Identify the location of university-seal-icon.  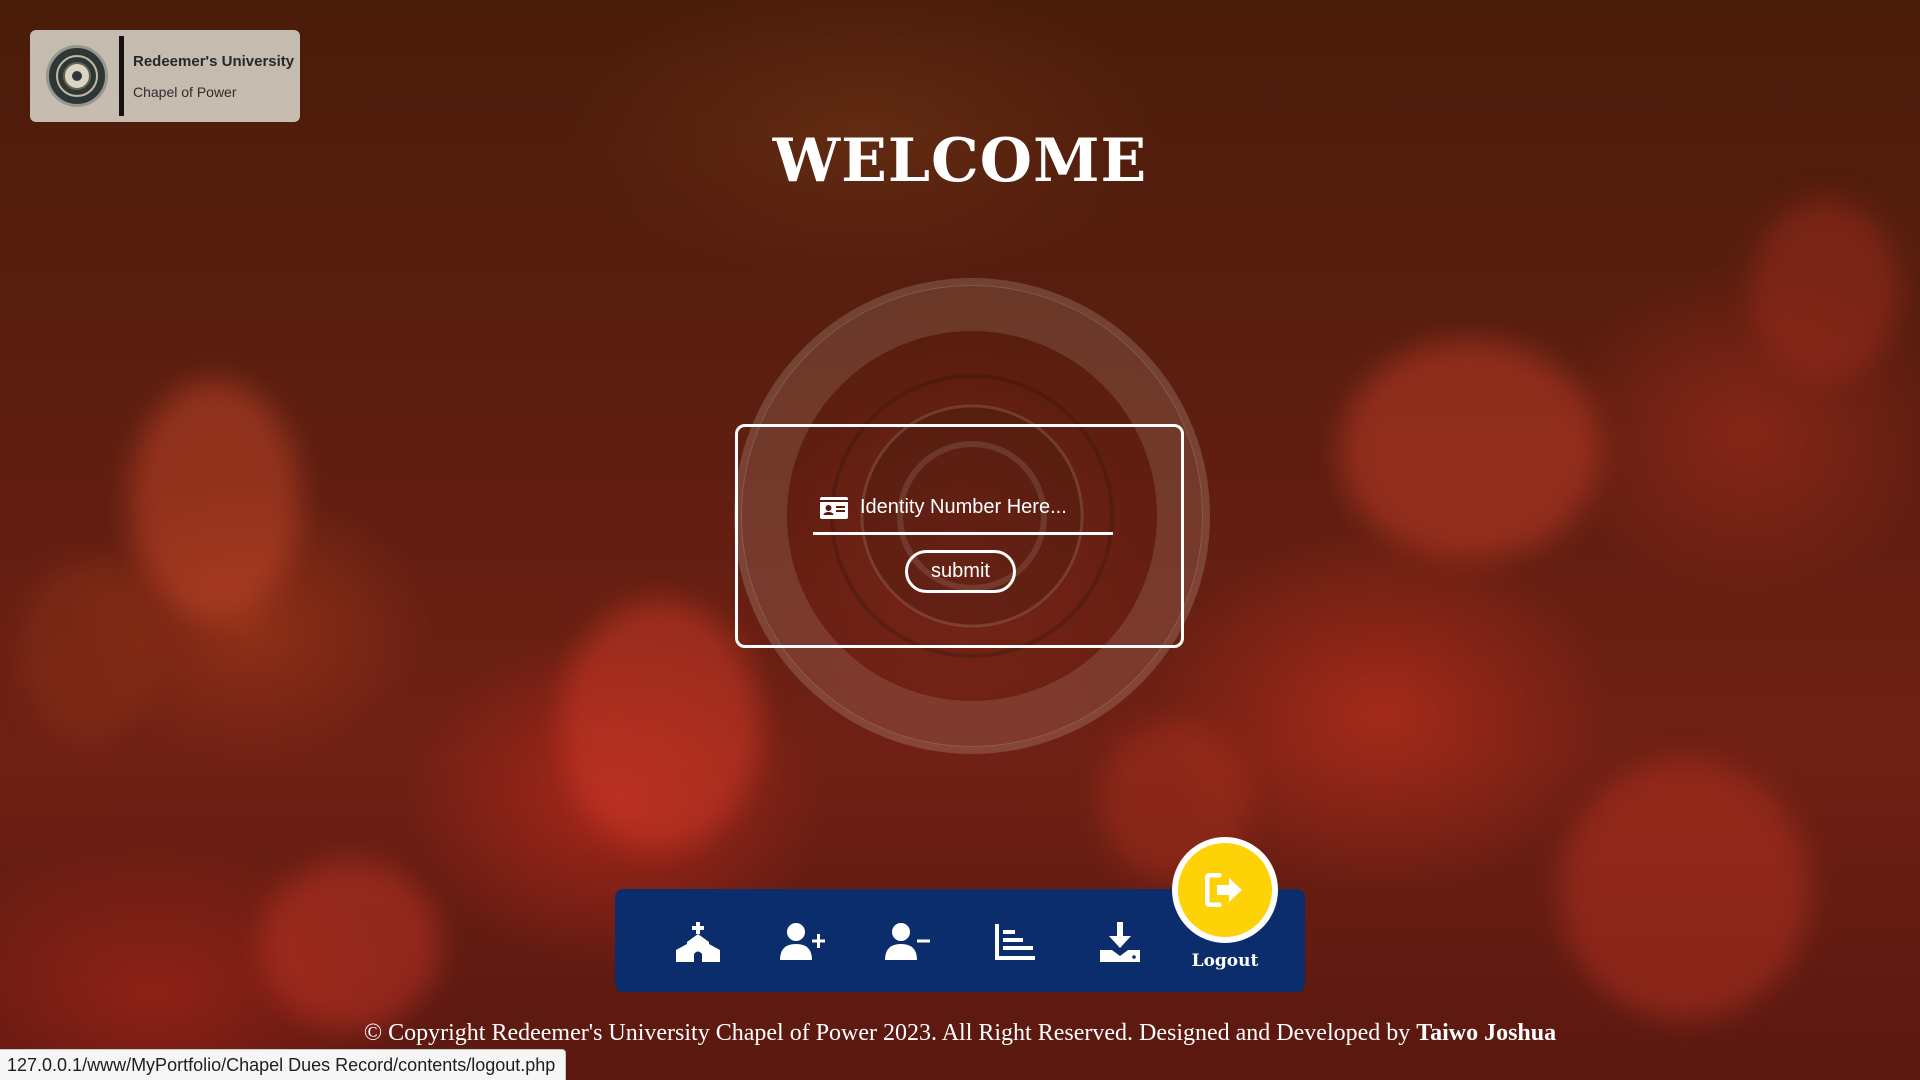
(77, 76).